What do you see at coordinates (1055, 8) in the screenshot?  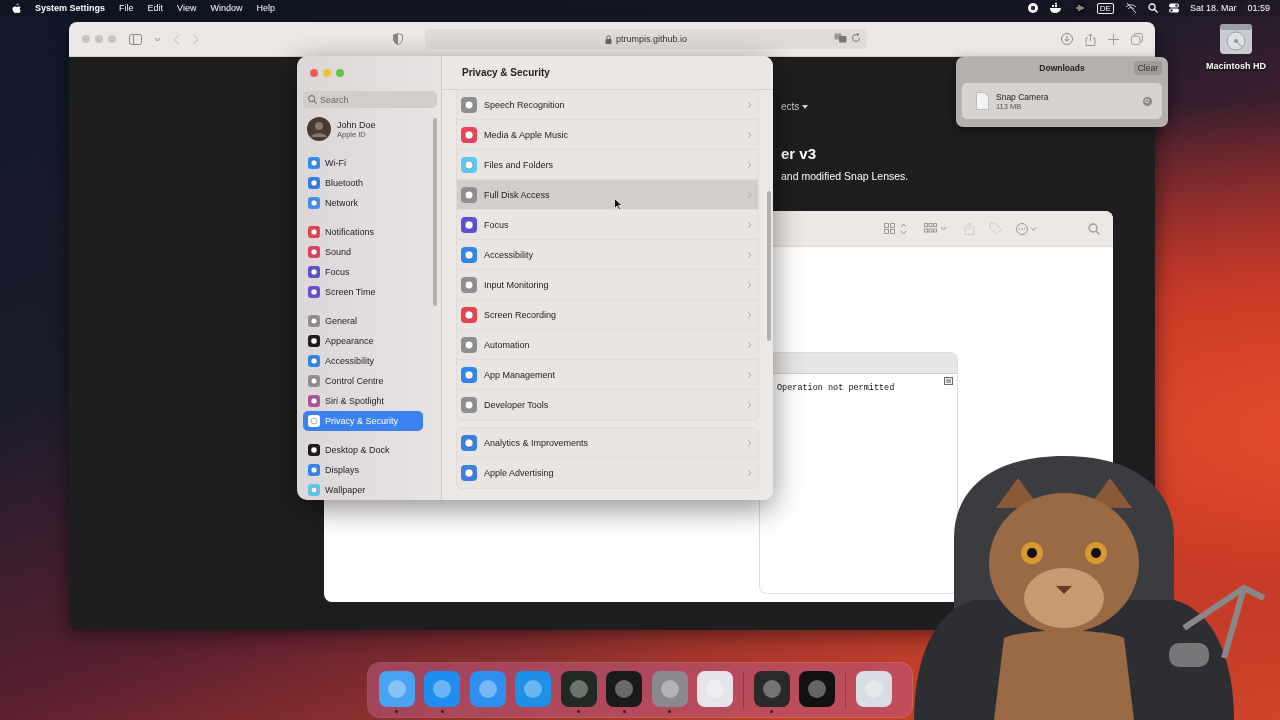 I see `whale-icon` at bounding box center [1055, 8].